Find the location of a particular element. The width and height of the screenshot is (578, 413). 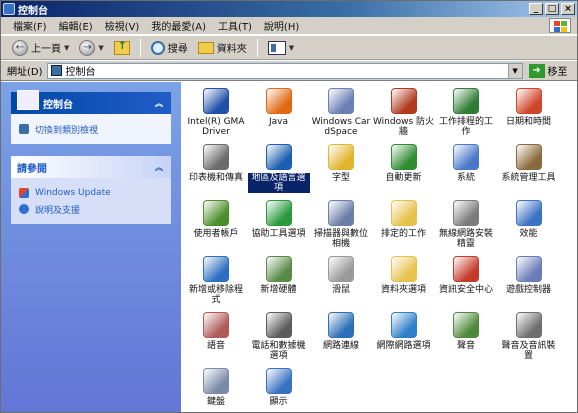

control-panel-item: 聲音 is located at coordinates (466, 331).